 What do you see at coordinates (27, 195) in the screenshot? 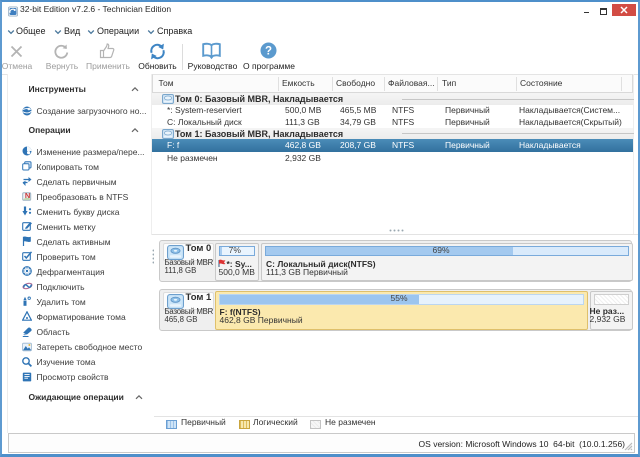
I see `svg-text: N` at bounding box center [27, 195].